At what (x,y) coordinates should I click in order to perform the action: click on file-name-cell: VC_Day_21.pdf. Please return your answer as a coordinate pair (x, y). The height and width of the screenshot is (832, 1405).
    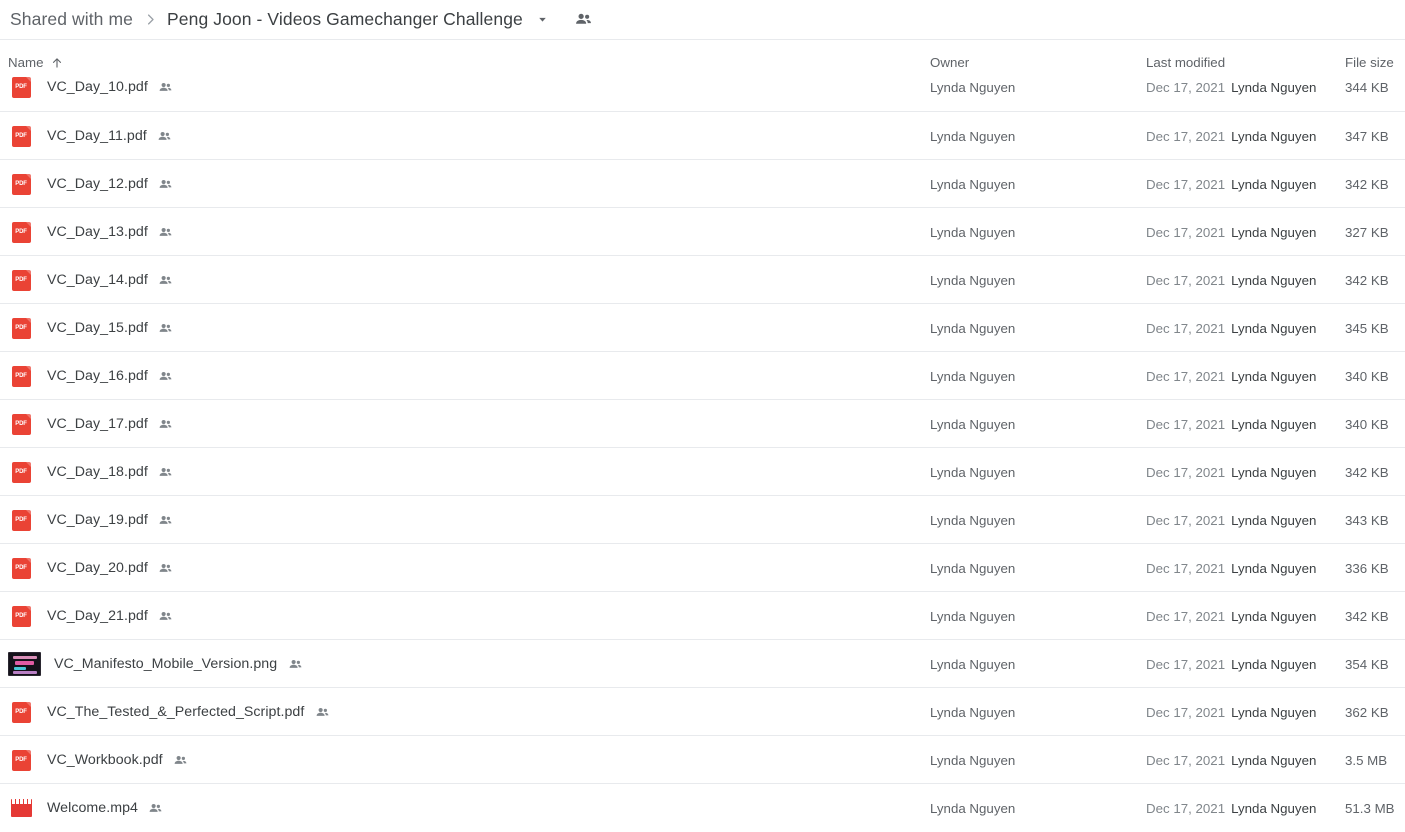
    Looking at the image, I should click on (92, 616).